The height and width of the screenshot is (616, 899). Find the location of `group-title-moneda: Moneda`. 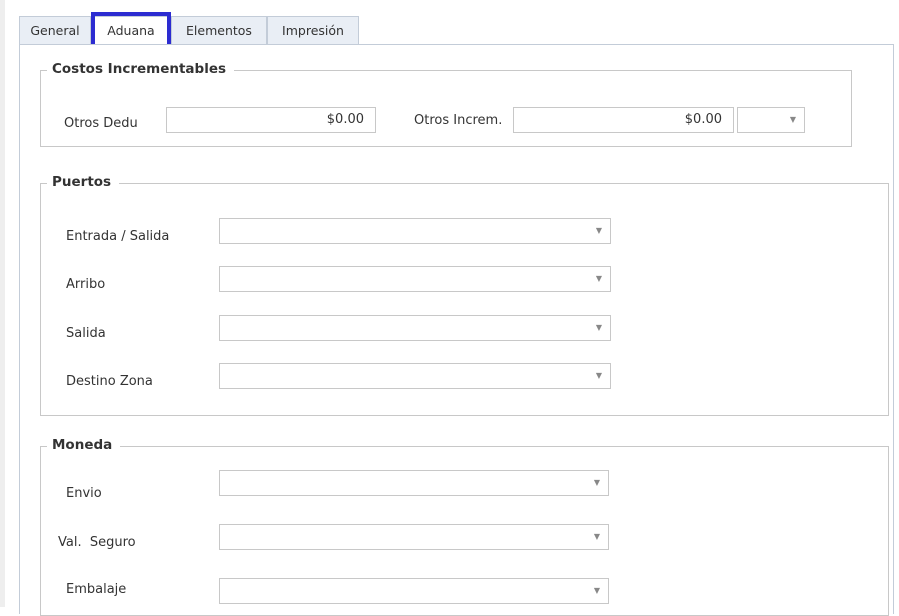

group-title-moneda: Moneda is located at coordinates (84, 445).